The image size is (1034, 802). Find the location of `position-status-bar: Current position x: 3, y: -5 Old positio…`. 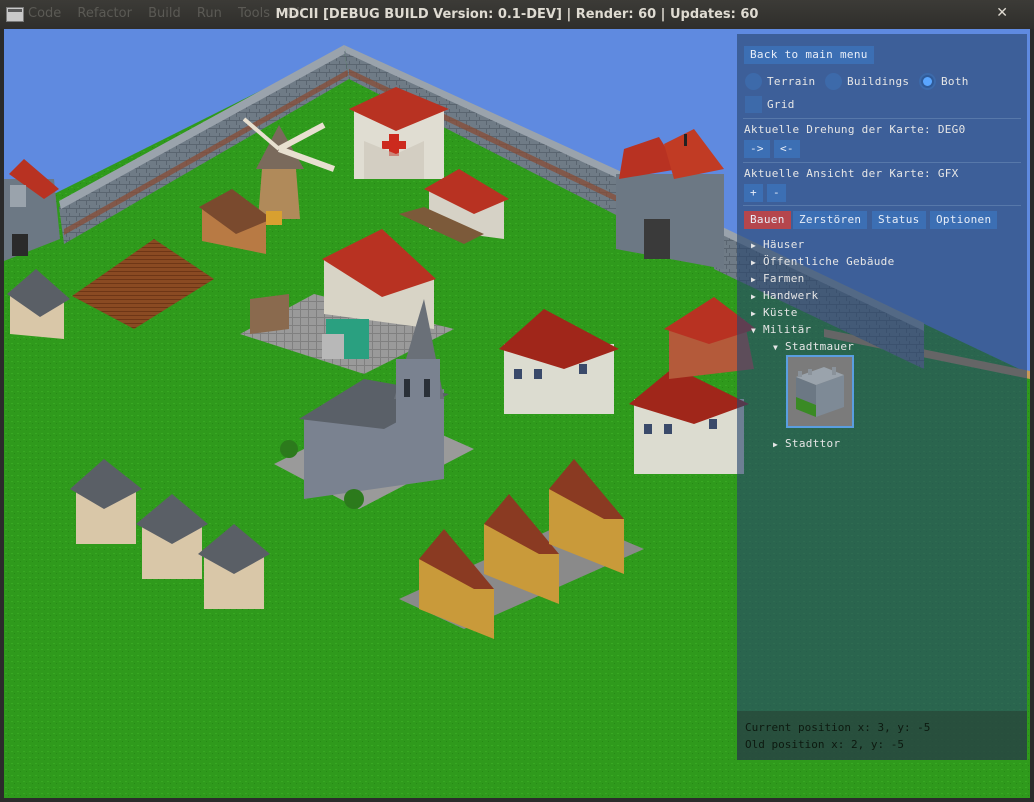

position-status-bar: Current position x: 3, y: -5 Old positio… is located at coordinates (882, 735).